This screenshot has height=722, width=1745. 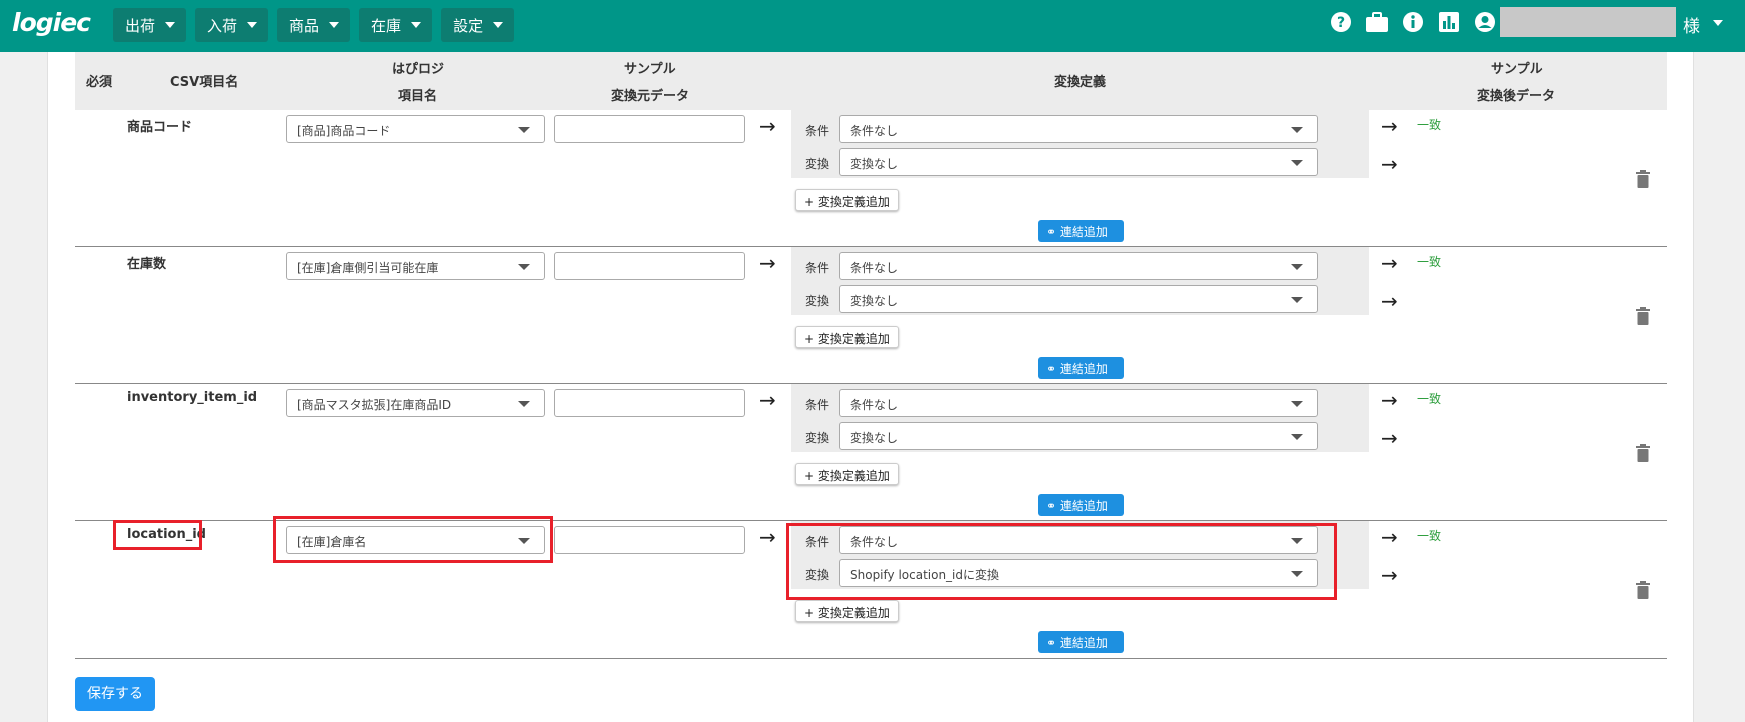 I want to click on menu-settings: 設定, so click(x=478, y=25).